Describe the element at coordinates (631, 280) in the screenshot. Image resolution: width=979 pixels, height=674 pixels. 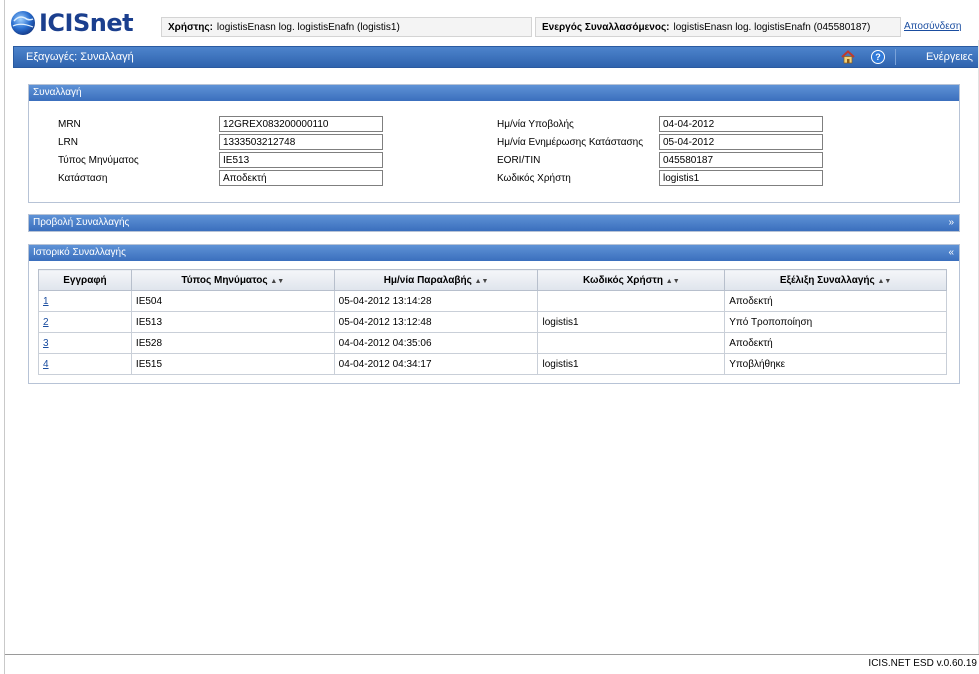
I see `col-user-code: Κωδικός Χρήστη ▲▼` at that location.